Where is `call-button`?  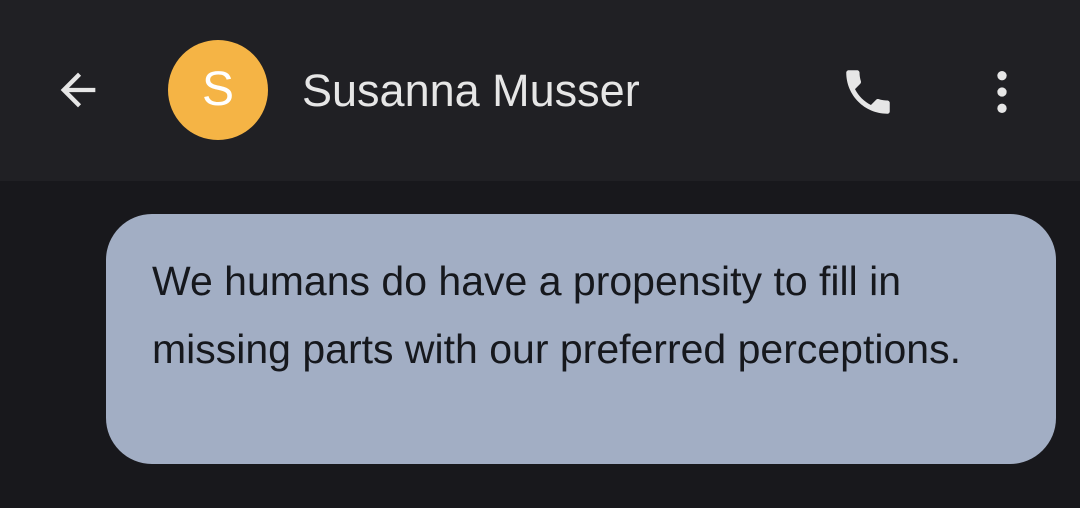 call-button is located at coordinates (868, 92).